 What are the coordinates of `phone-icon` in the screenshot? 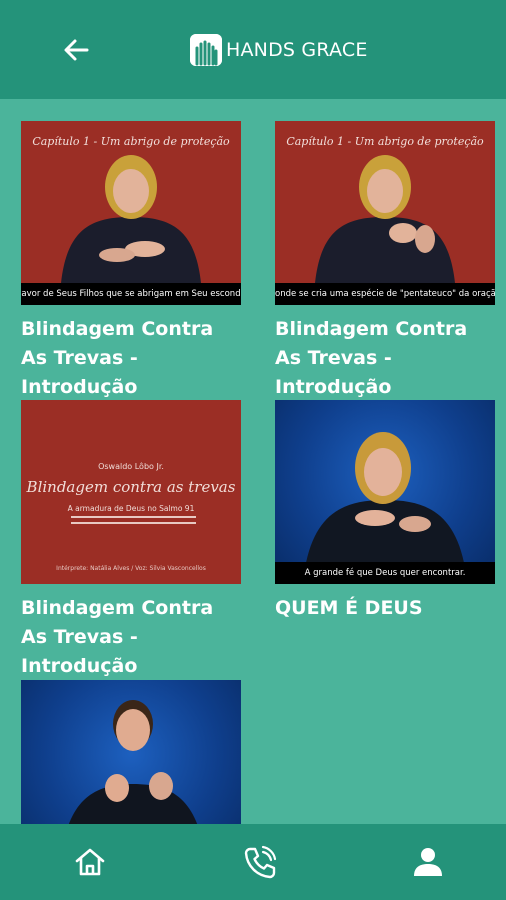 It's located at (260, 862).